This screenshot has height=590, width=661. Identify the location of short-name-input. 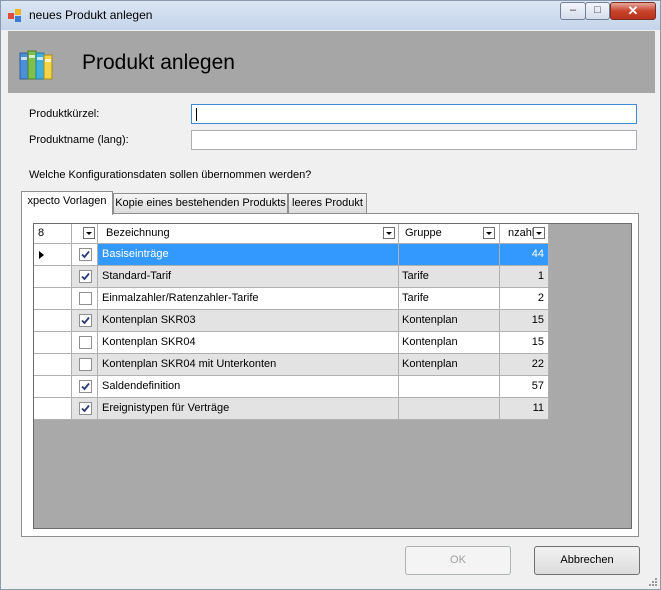
(414, 114).